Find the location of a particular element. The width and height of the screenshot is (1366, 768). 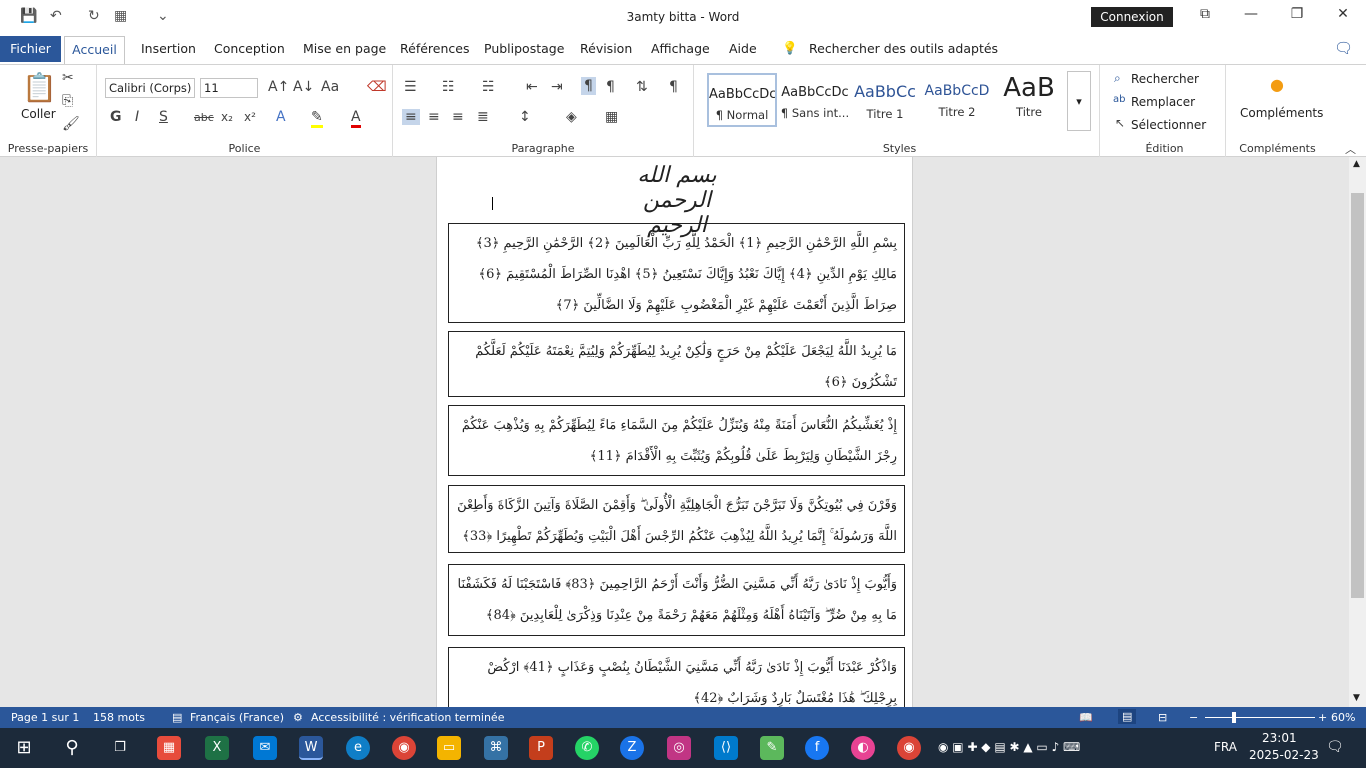

store-icon: ▦ is located at coordinates (169, 748).